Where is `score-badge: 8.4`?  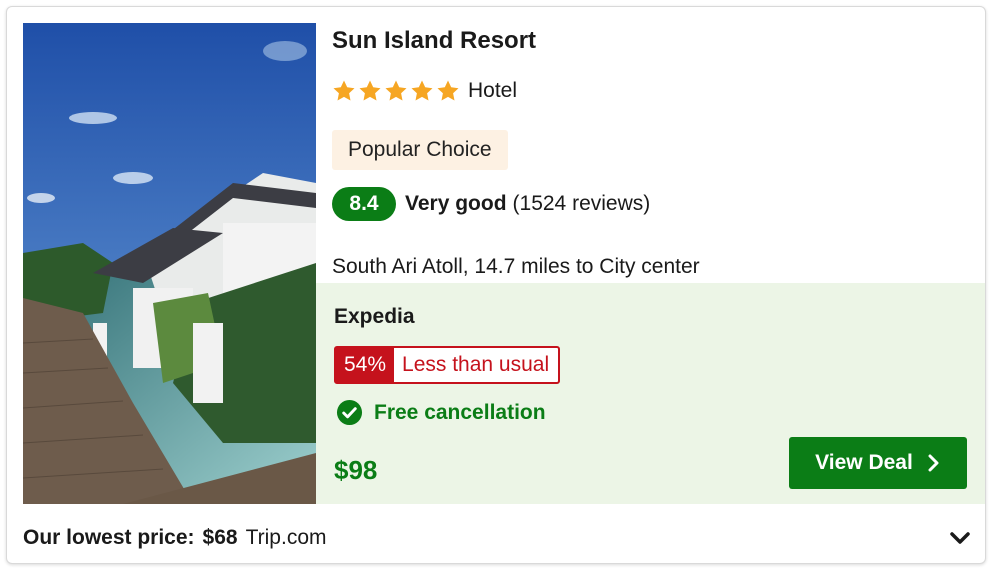
score-badge: 8.4 is located at coordinates (364, 204).